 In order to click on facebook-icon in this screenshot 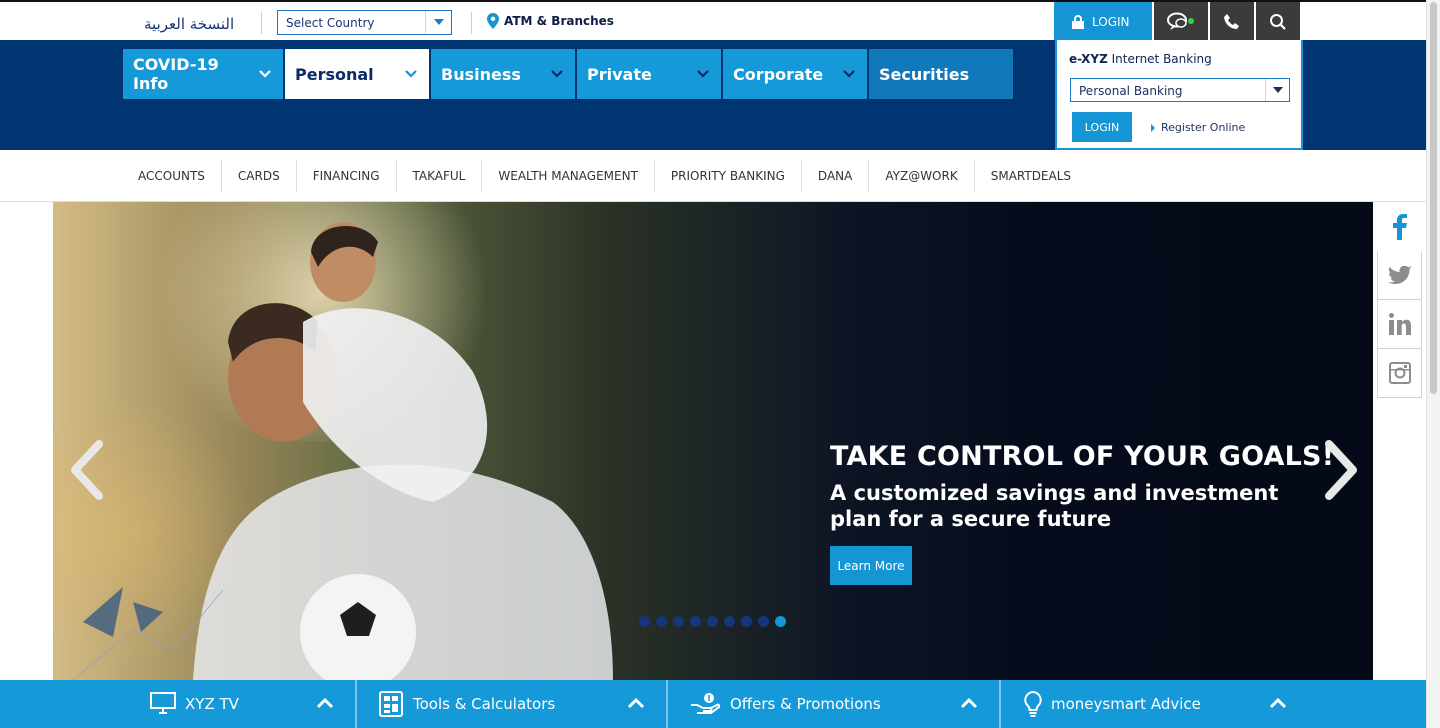, I will do `click(1399, 226)`.